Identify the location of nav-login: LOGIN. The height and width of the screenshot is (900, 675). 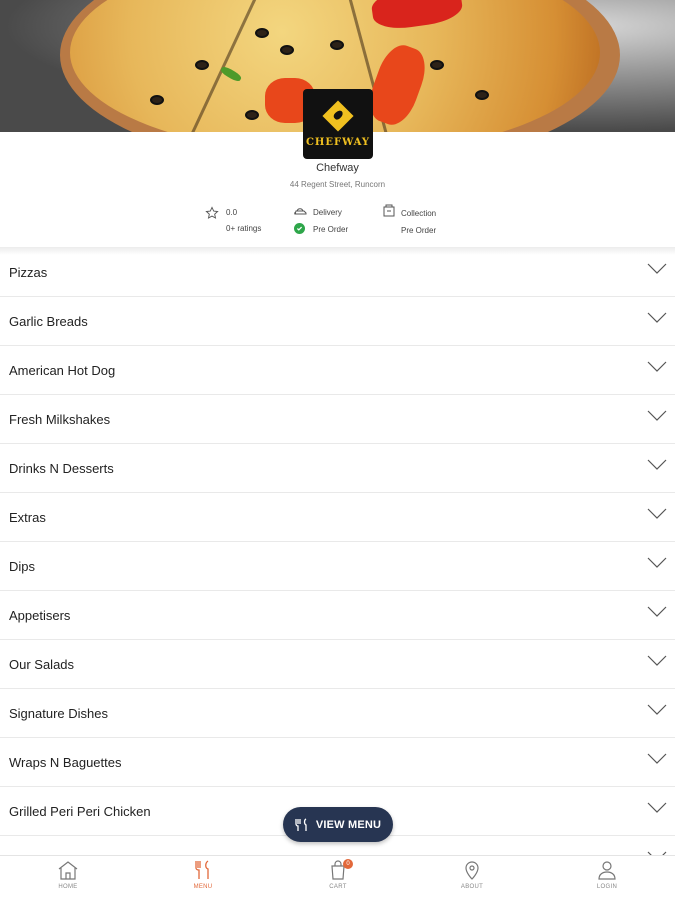
(607, 875).